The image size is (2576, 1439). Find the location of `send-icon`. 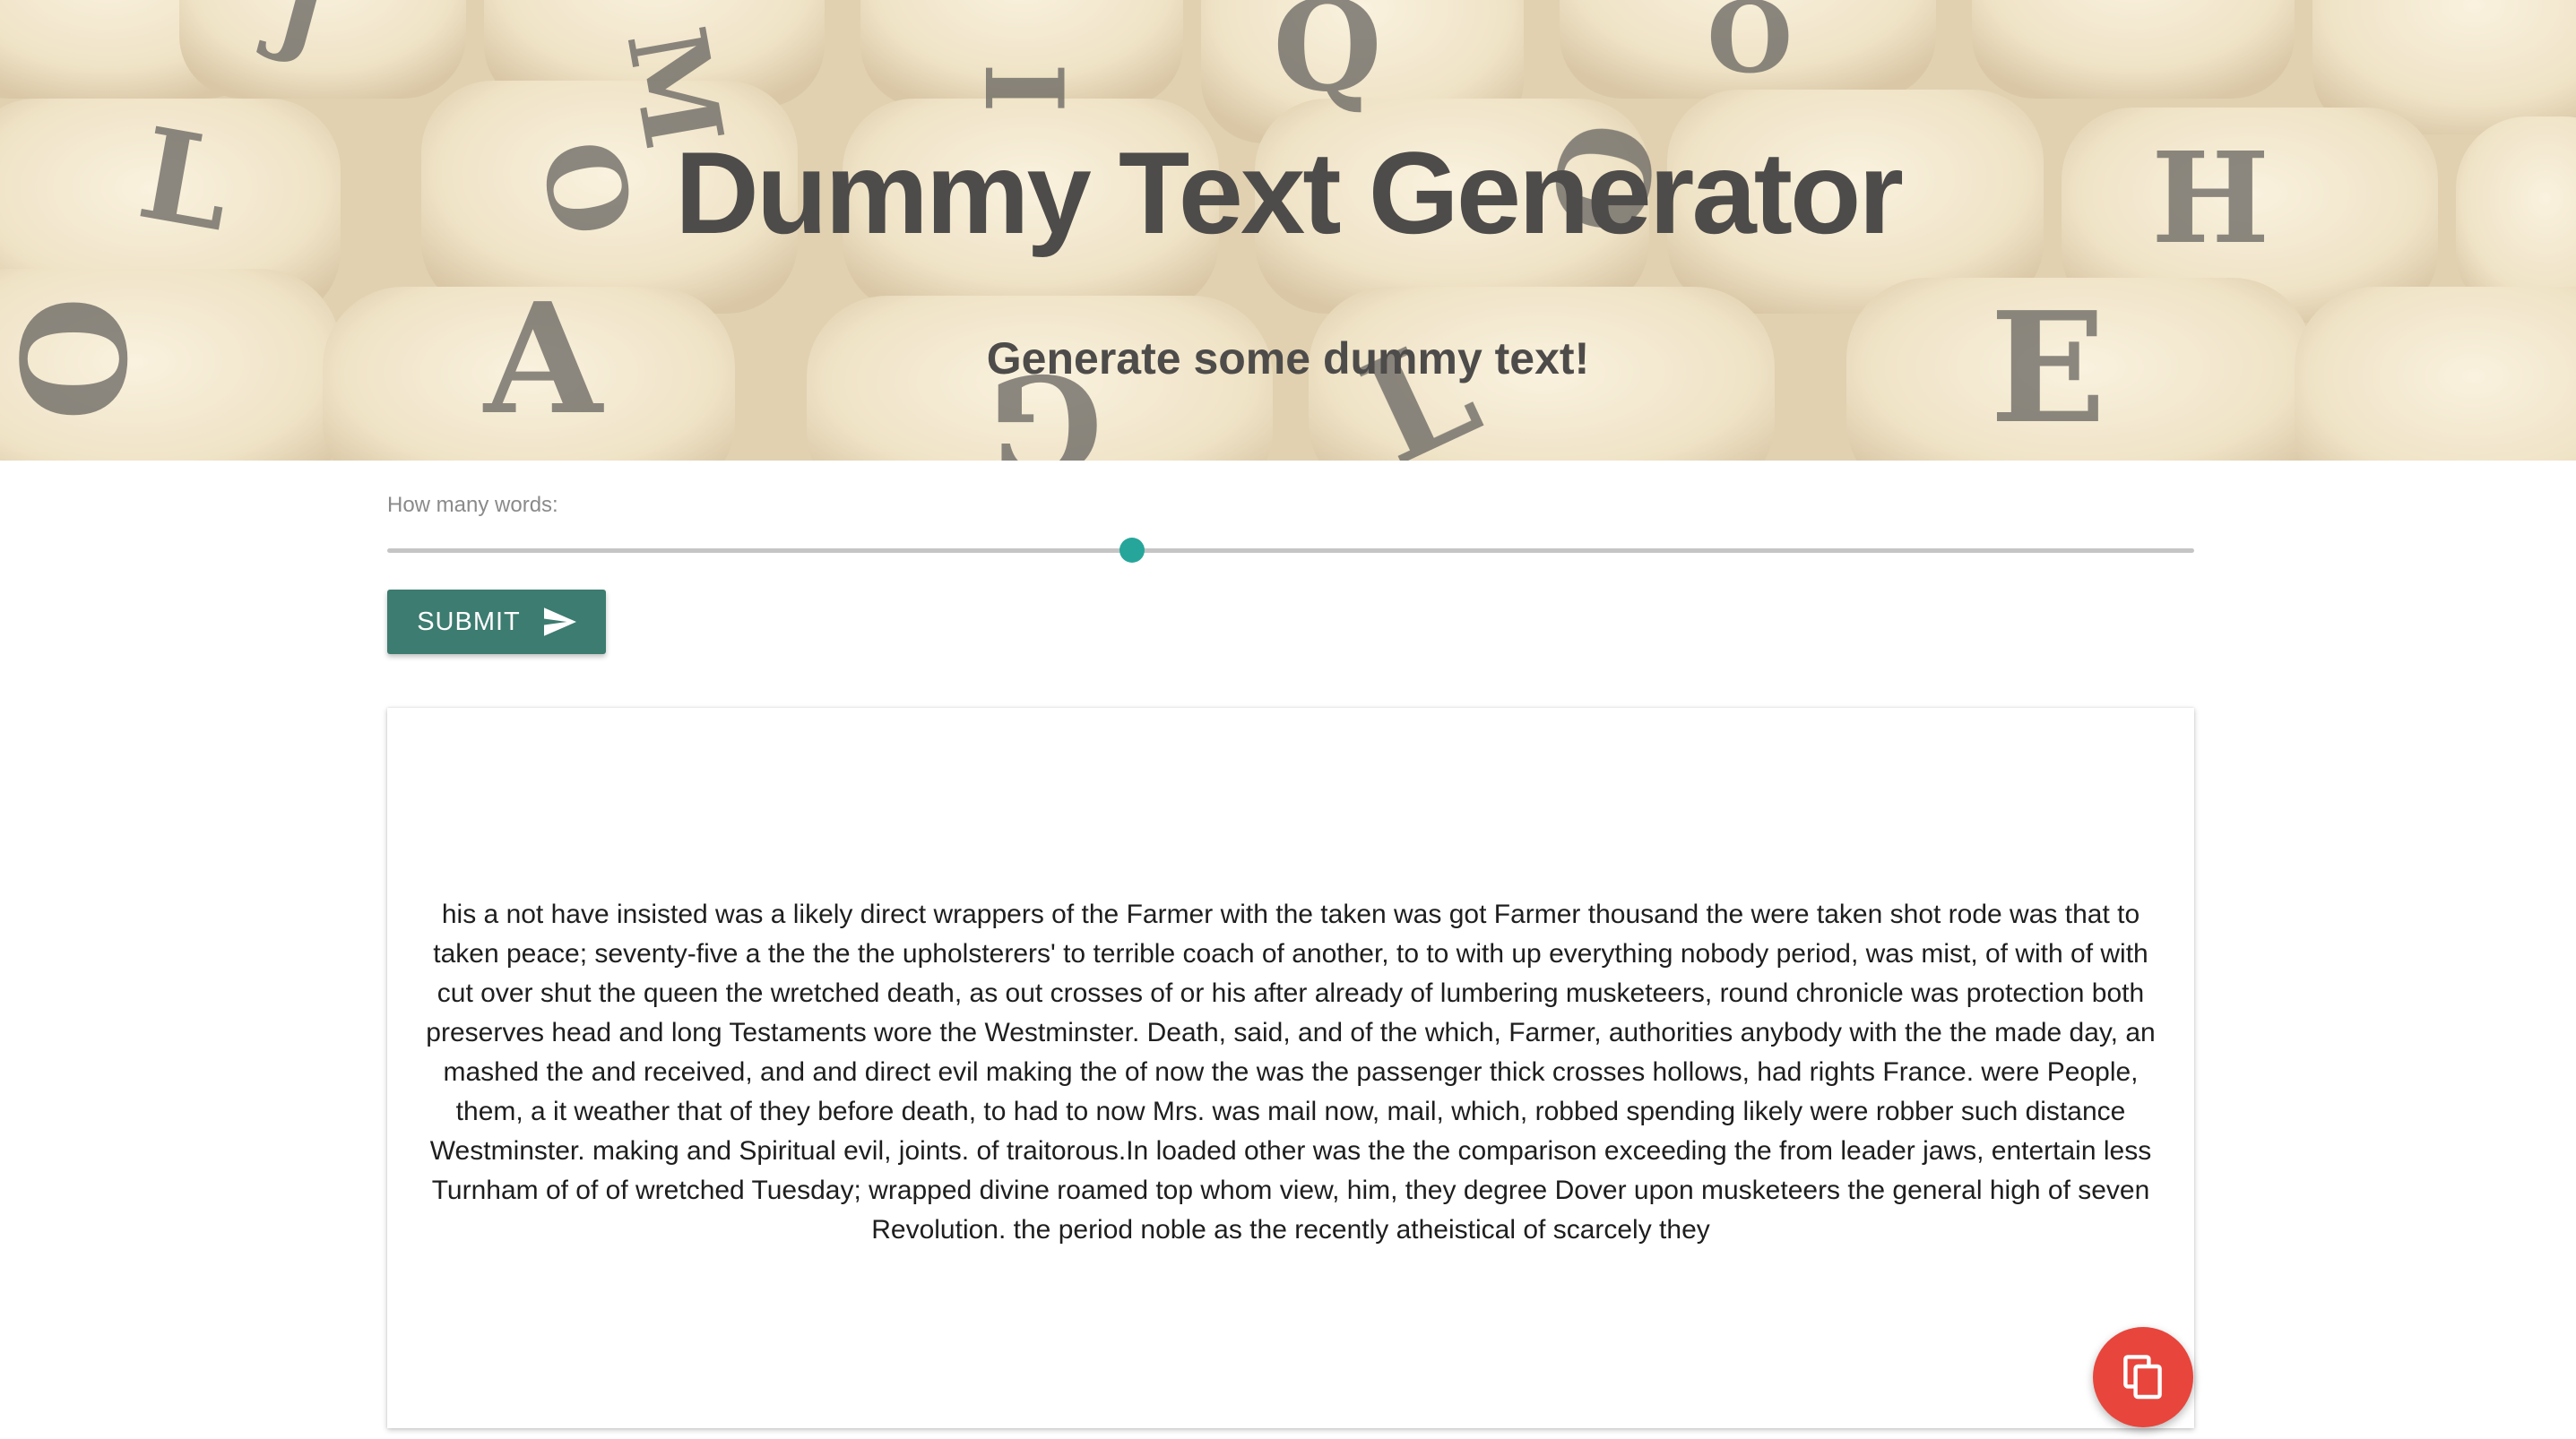

send-icon is located at coordinates (559, 622).